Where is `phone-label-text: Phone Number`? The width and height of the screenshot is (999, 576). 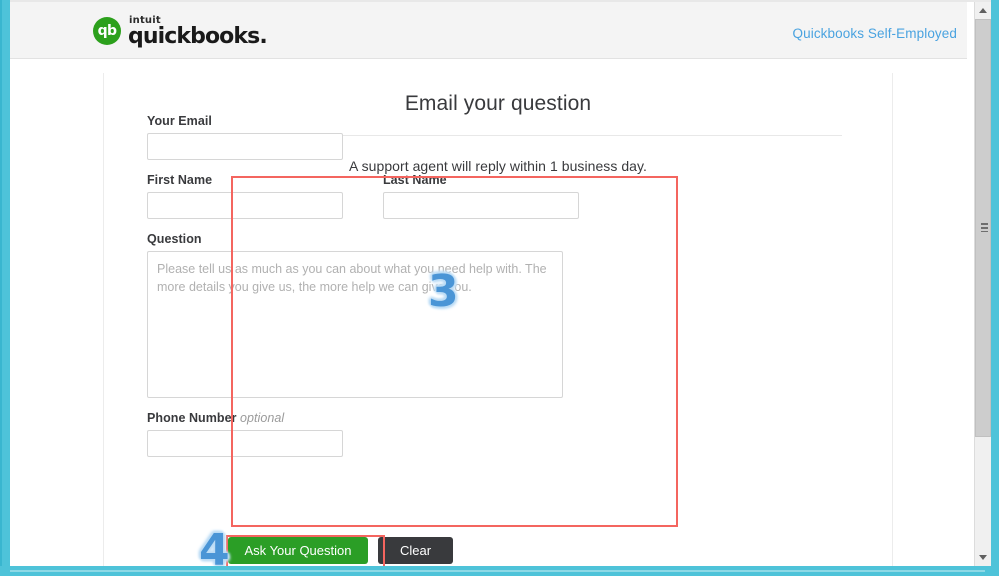 phone-label-text: Phone Number is located at coordinates (192, 418).